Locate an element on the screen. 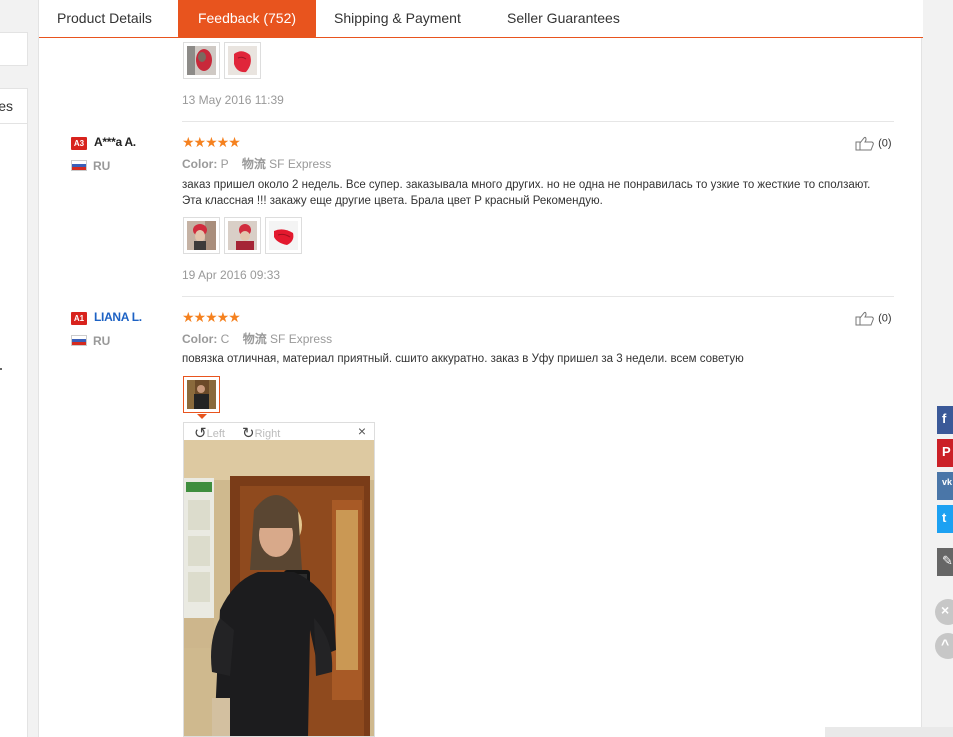  edit-icon: ✎ is located at coordinates (947, 560).